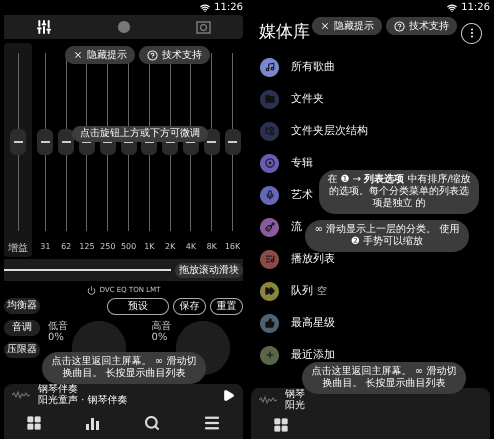  What do you see at coordinates (162, 326) in the screenshot?
I see `knob-label: 高音` at bounding box center [162, 326].